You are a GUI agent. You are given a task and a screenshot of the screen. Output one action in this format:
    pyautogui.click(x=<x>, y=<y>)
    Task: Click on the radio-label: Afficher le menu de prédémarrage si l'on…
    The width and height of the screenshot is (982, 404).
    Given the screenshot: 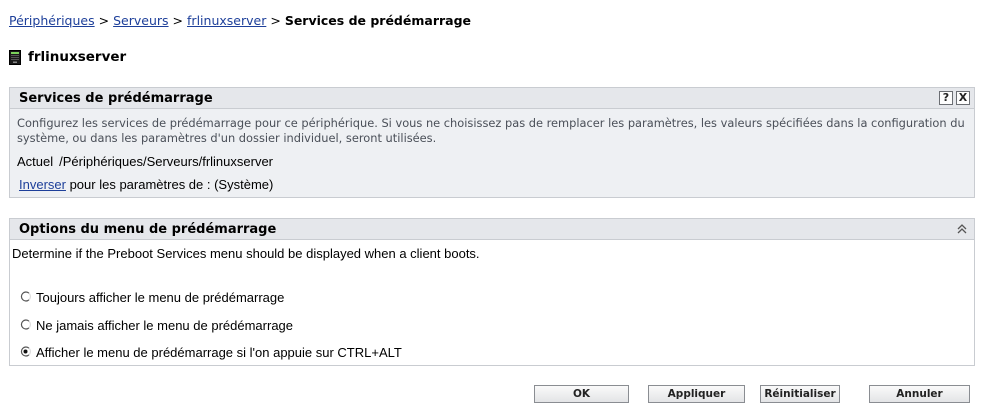 What is the action you would take?
    pyautogui.click(x=219, y=352)
    